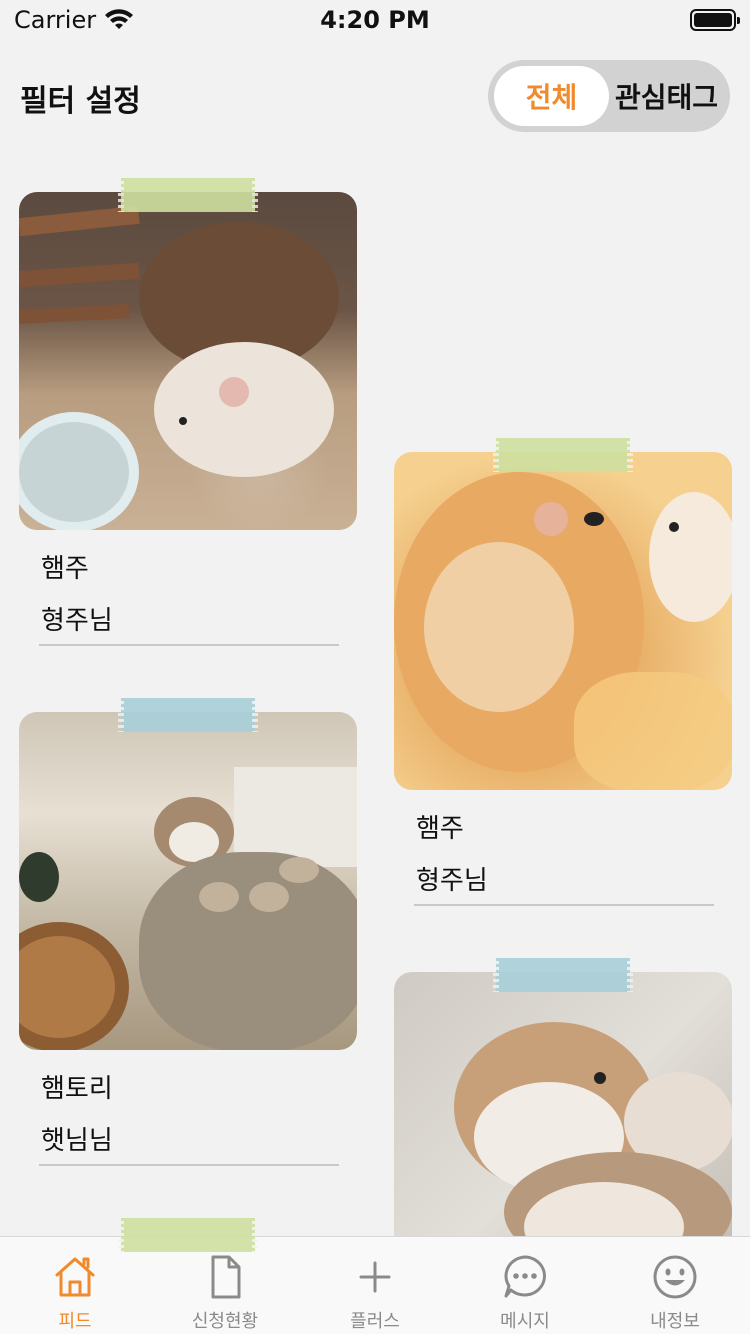  What do you see at coordinates (551, 96) in the screenshot?
I see `segment-all: 전체` at bounding box center [551, 96].